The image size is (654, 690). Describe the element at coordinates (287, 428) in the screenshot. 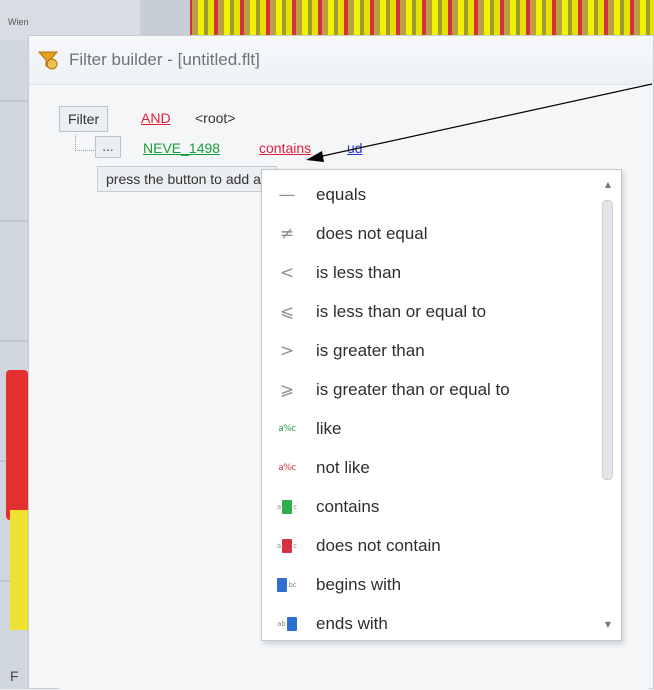

I see `like-icon: a%c` at that location.